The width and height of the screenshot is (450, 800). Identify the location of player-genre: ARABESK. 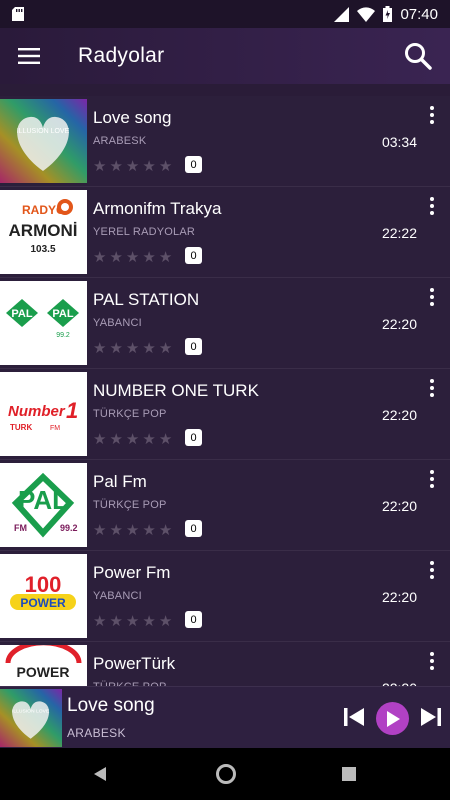
(96, 733).